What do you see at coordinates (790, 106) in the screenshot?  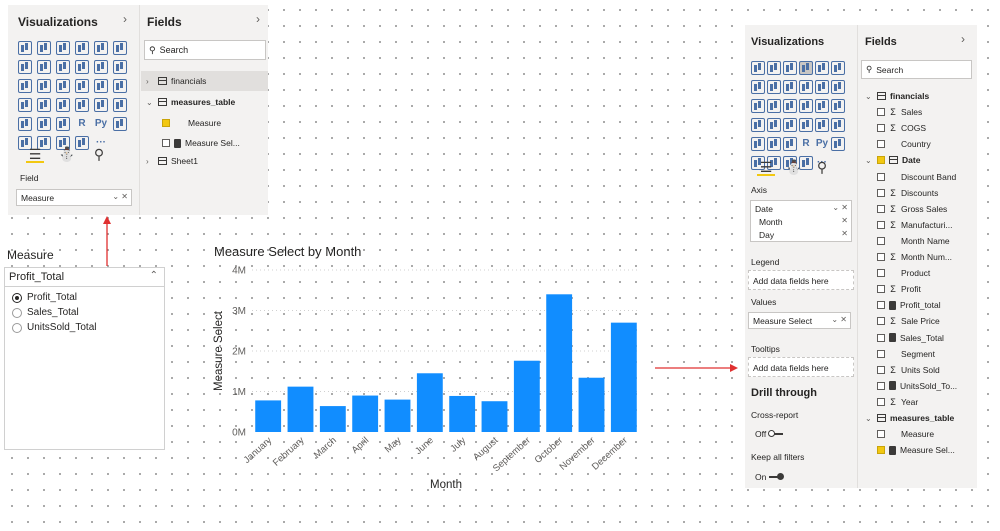 I see `scatter-chart-icon` at bounding box center [790, 106].